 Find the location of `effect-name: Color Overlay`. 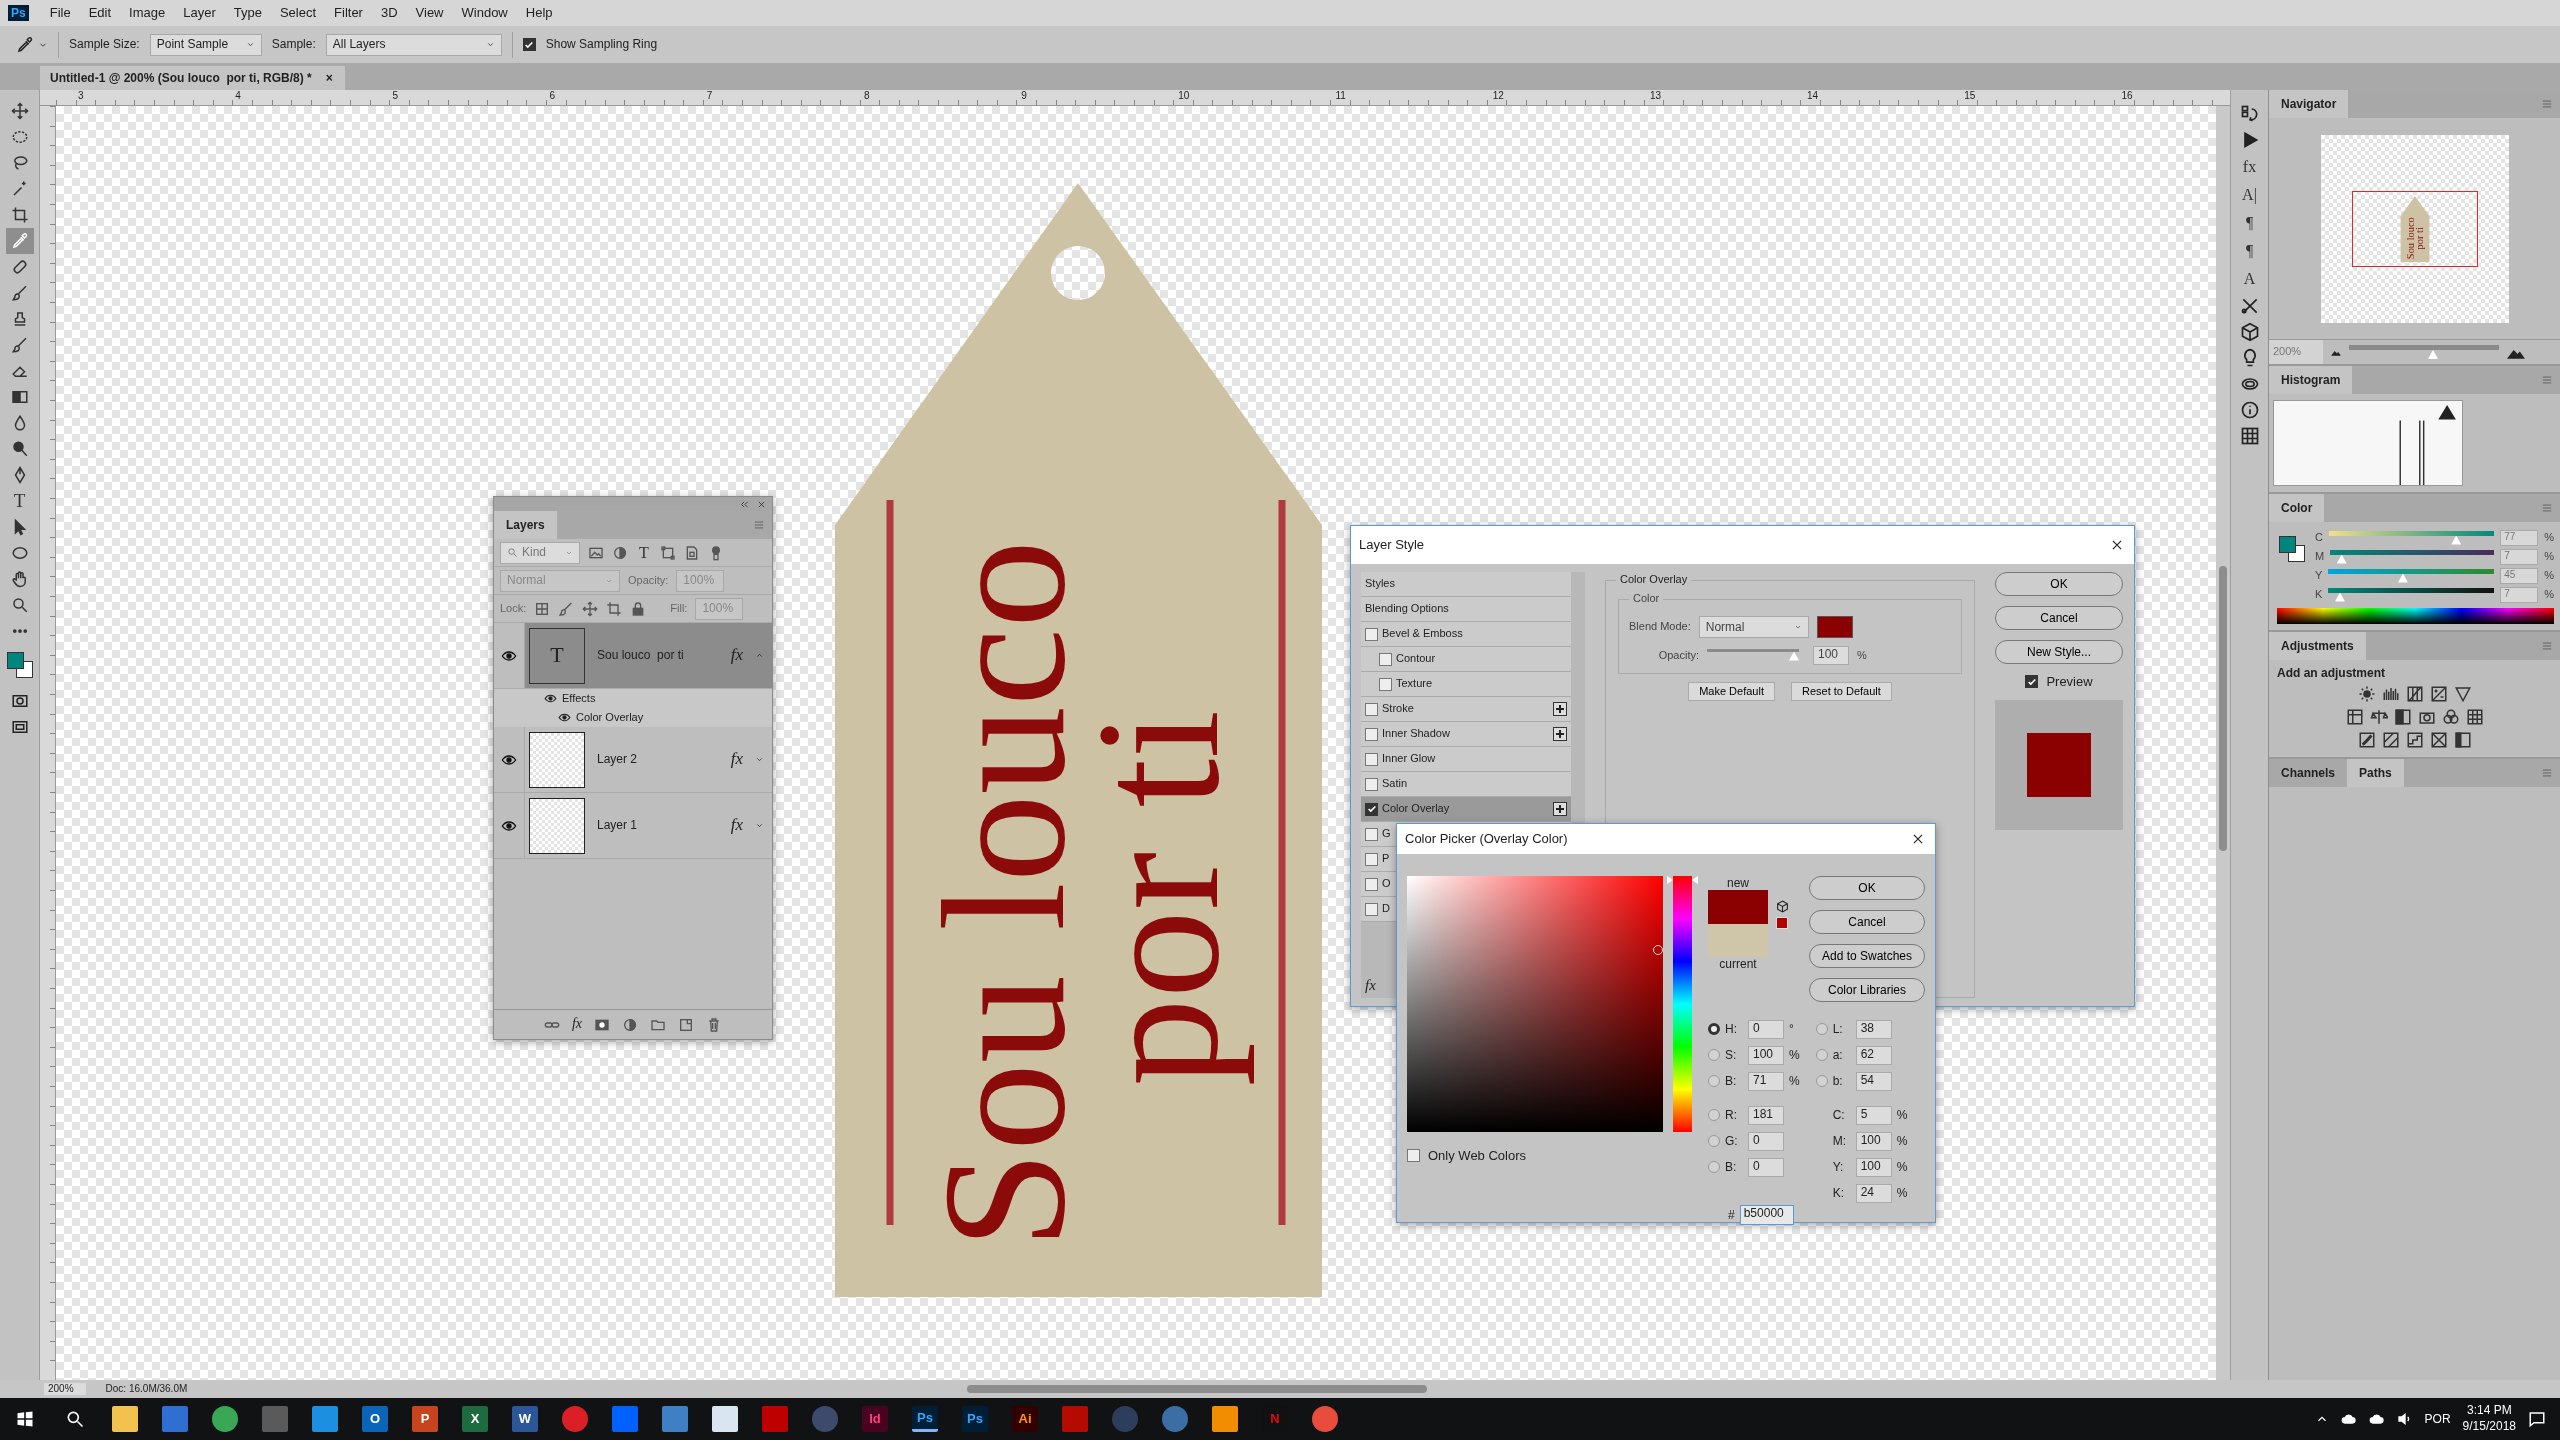

effect-name: Color Overlay is located at coordinates (610, 717).